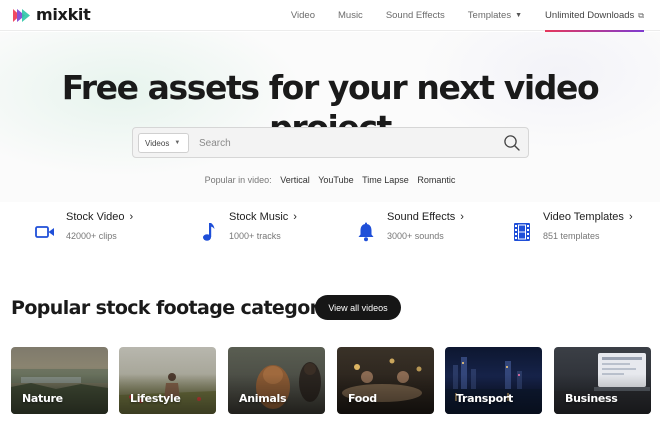  What do you see at coordinates (276, 380) in the screenshot?
I see `tile-animals: Animals` at bounding box center [276, 380].